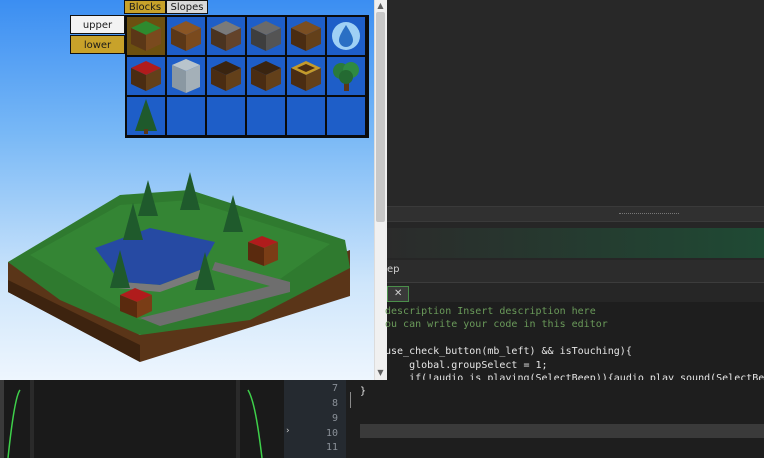 This screenshot has height=458, width=764. Describe the element at coordinates (496, 324) in the screenshot. I see `code-line-2: ou can write your code in this editor` at that location.